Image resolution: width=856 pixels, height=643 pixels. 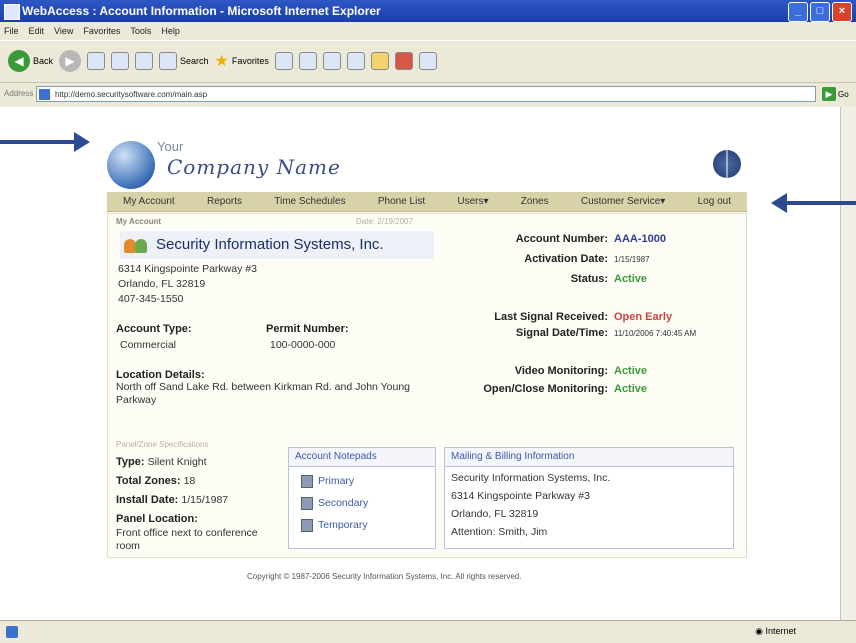 I want to click on signal-datetime-value: 11/10/2006 7:40:45 AM, so click(x=655, y=333).